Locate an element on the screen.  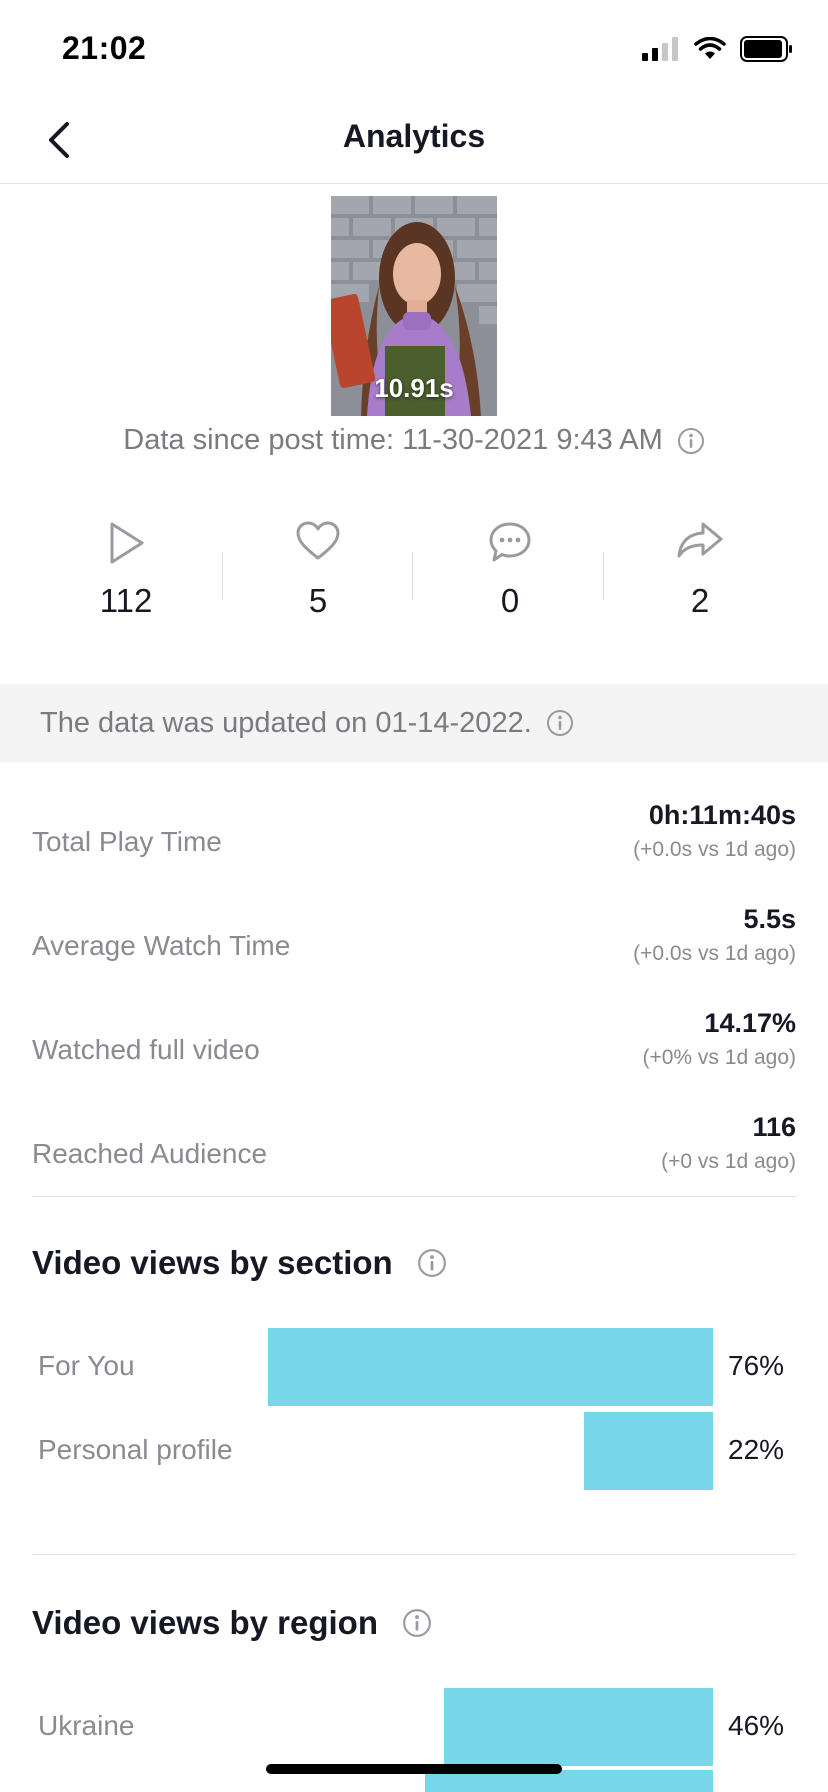
metric-delta: (+0 vs 1d ago) is located at coordinates (728, 1161).